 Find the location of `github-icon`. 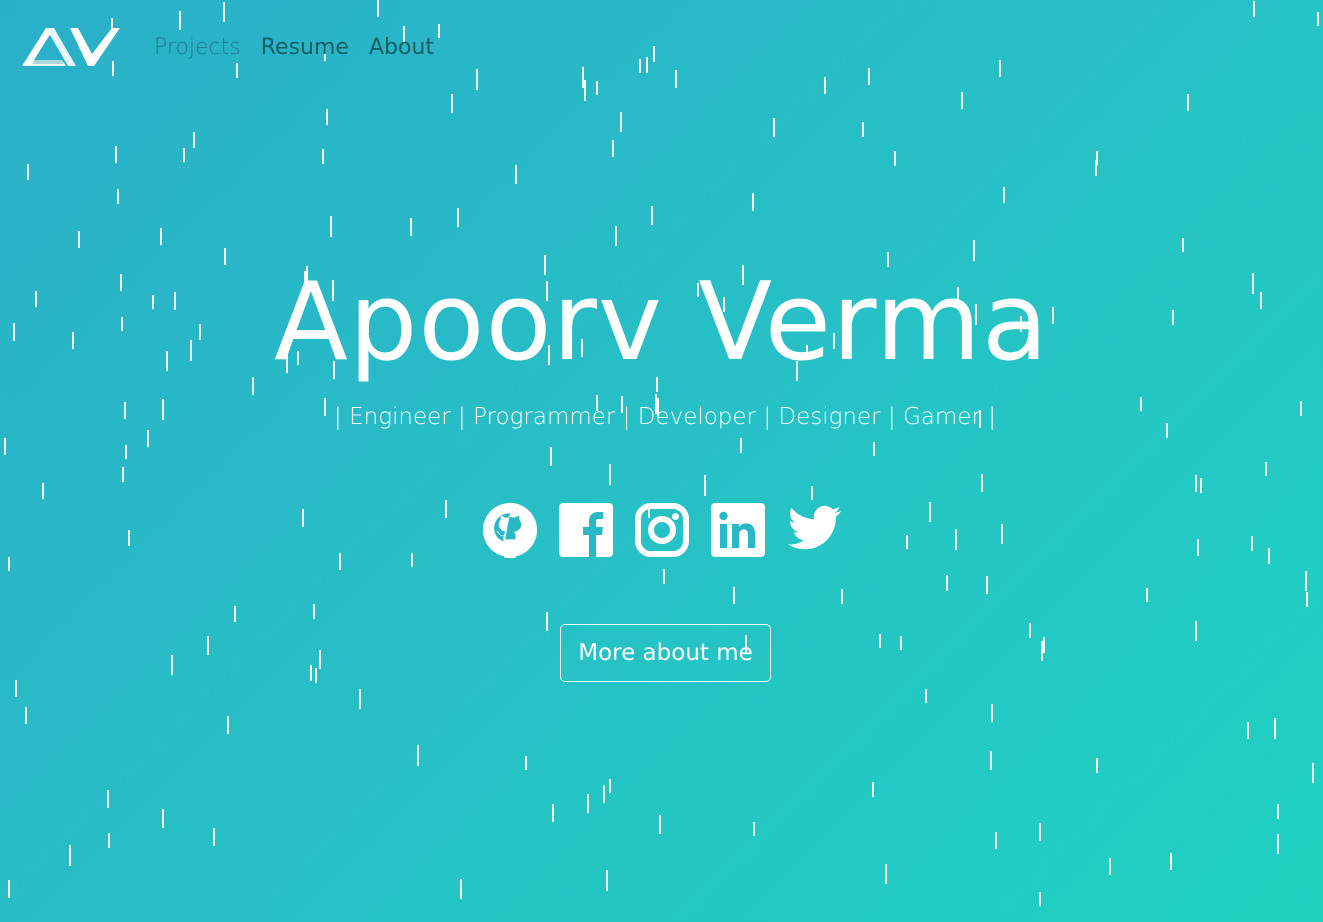

github-icon is located at coordinates (510, 530).